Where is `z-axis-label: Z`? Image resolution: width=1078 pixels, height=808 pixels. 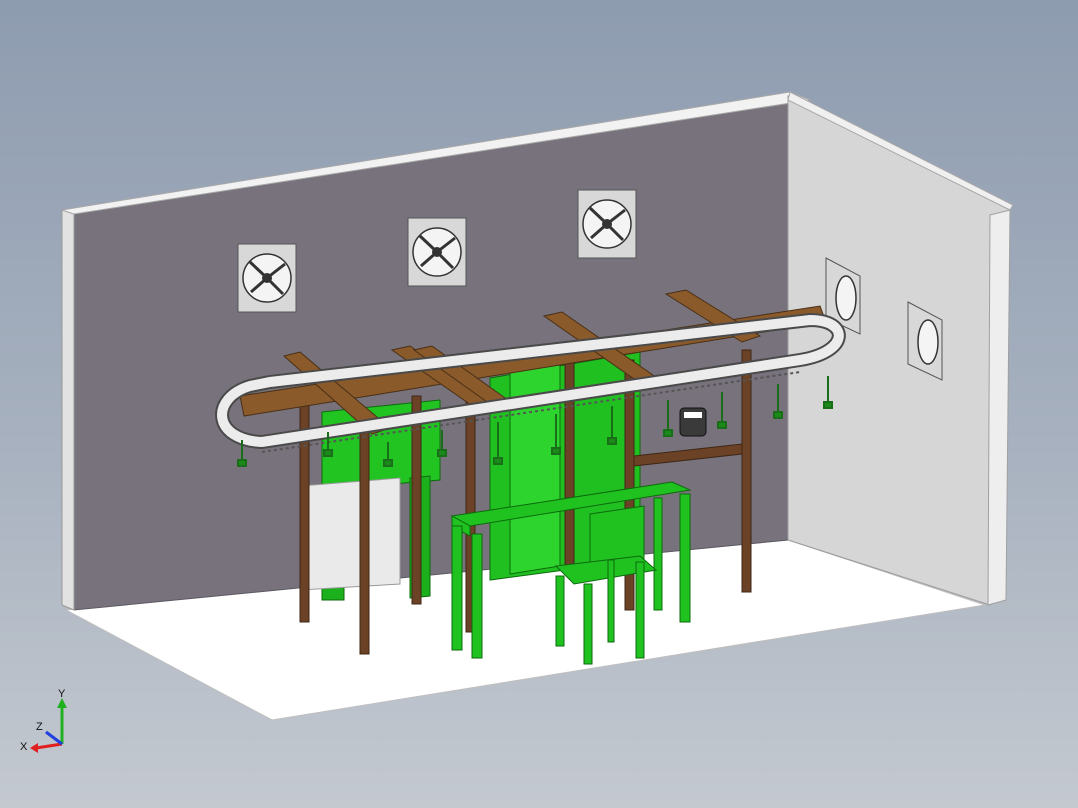
z-axis-label: Z is located at coordinates (39, 727).